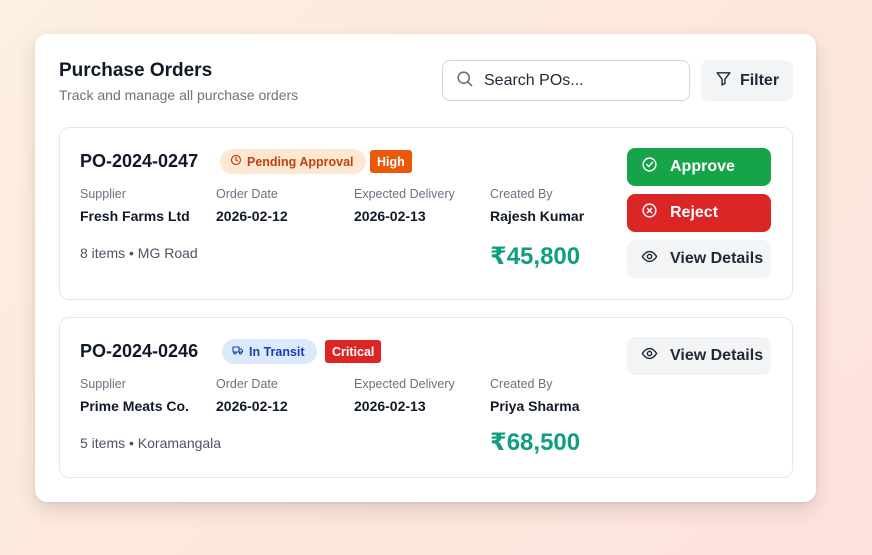 The width and height of the screenshot is (872, 555). I want to click on status-label: In Transit, so click(277, 351).